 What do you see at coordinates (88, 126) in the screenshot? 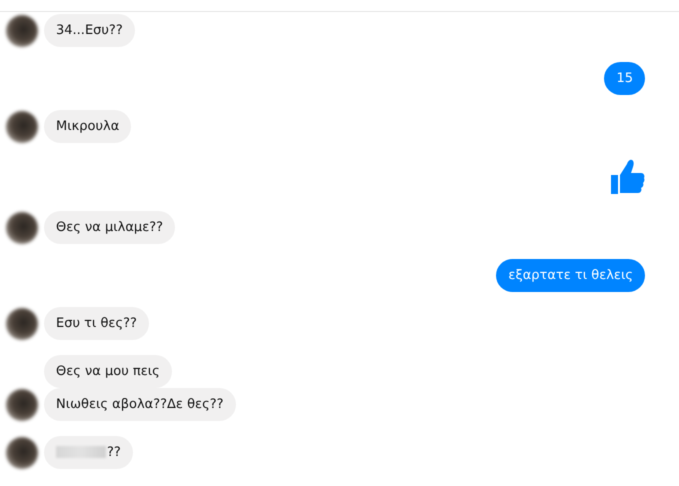
I see `message-bubble: Μικρουλα` at bounding box center [88, 126].